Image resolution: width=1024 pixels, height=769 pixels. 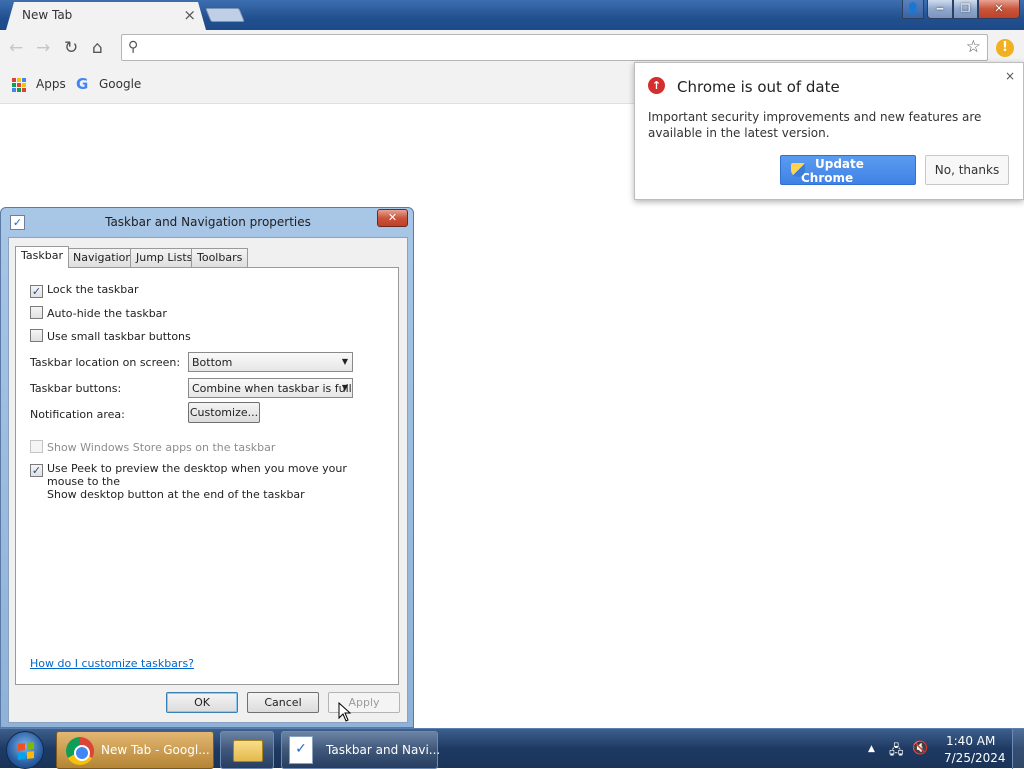 I want to click on store-apps-row: Show Windows Store apps on the taskbar, so click(x=152, y=447).